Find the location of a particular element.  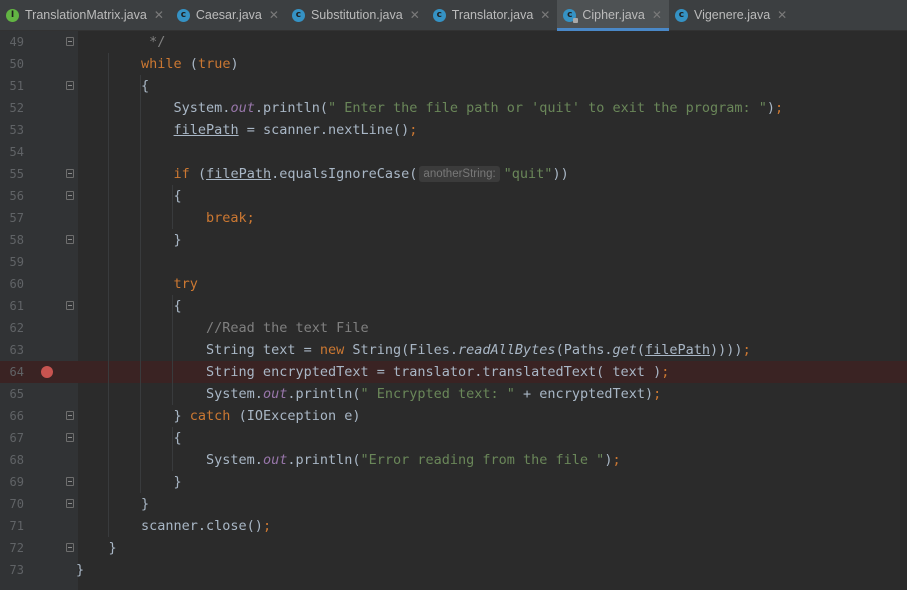

tab-translationmatrix-java: I TranslationMatrix.java ✕ is located at coordinates (85, 15).